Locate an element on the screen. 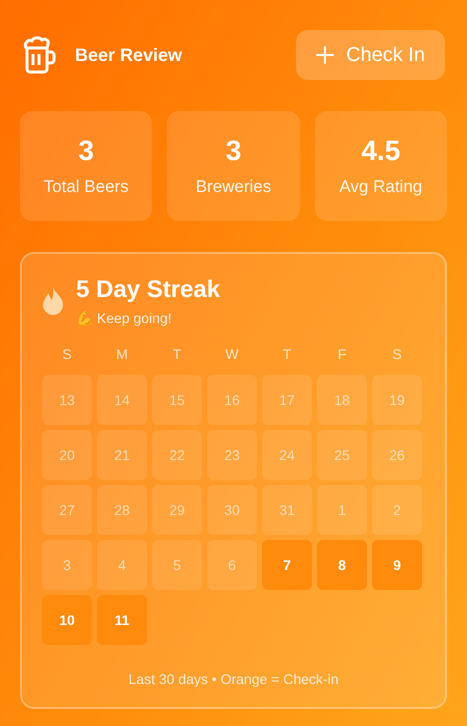  calendar-day: 31 is located at coordinates (287, 510).